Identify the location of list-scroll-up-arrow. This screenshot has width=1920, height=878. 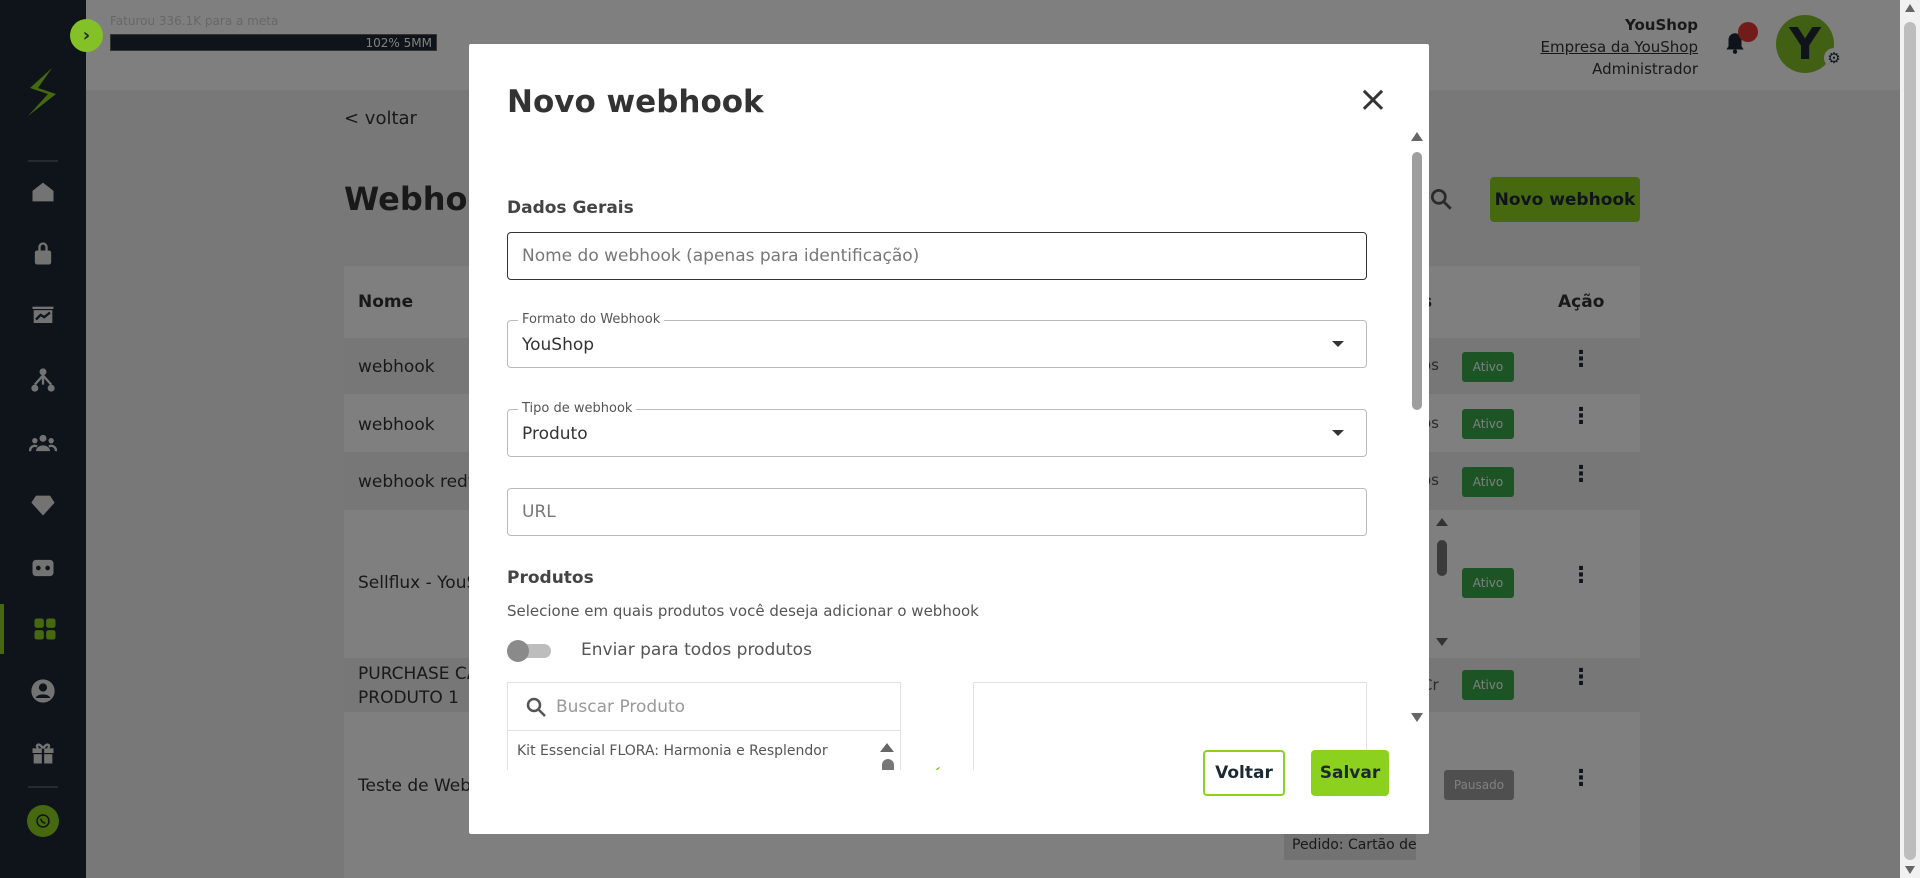
(887, 747).